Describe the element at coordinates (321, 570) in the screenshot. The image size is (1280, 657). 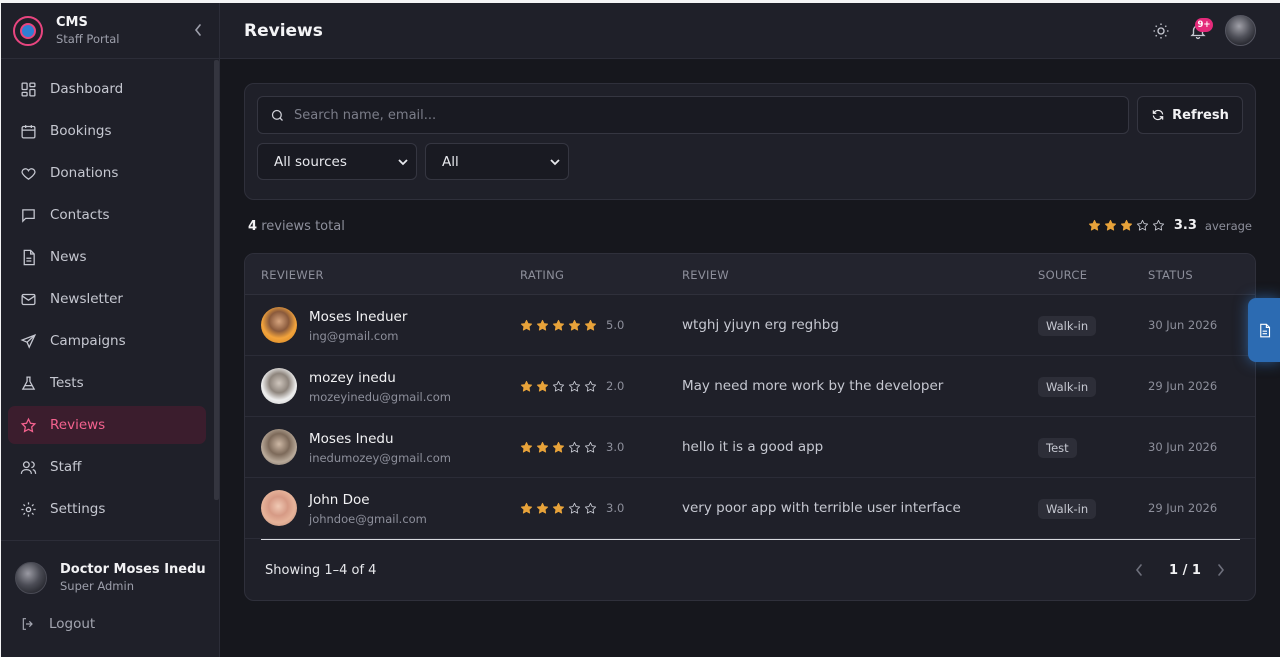
I see `showing-count: Showing 1–4 of 4` at that location.